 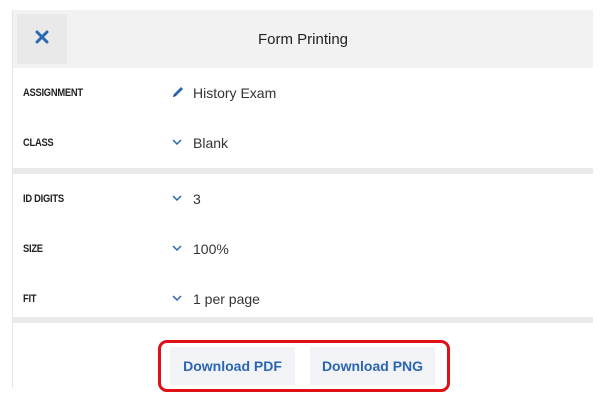 I want to click on id-digits-value-text: 3, so click(x=197, y=199).